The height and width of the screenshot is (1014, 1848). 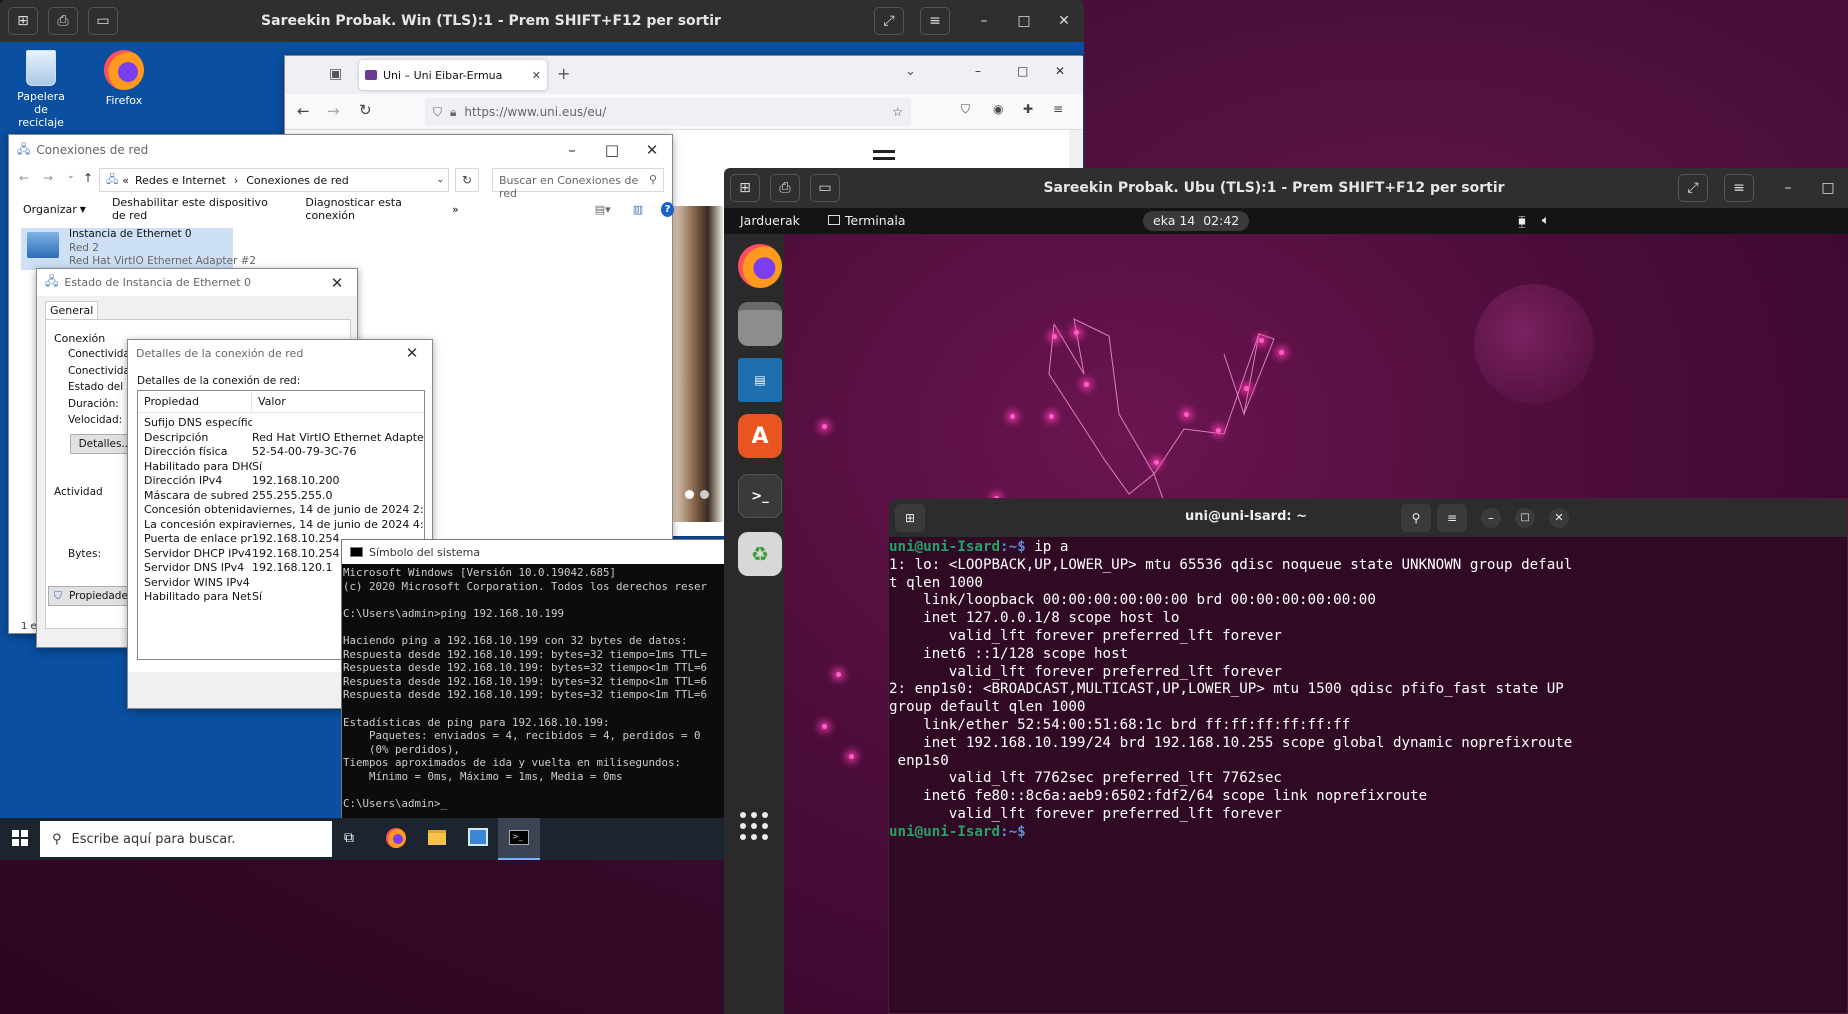 What do you see at coordinates (1452, 518) in the screenshot?
I see `terminal-menu-icon: ≡` at bounding box center [1452, 518].